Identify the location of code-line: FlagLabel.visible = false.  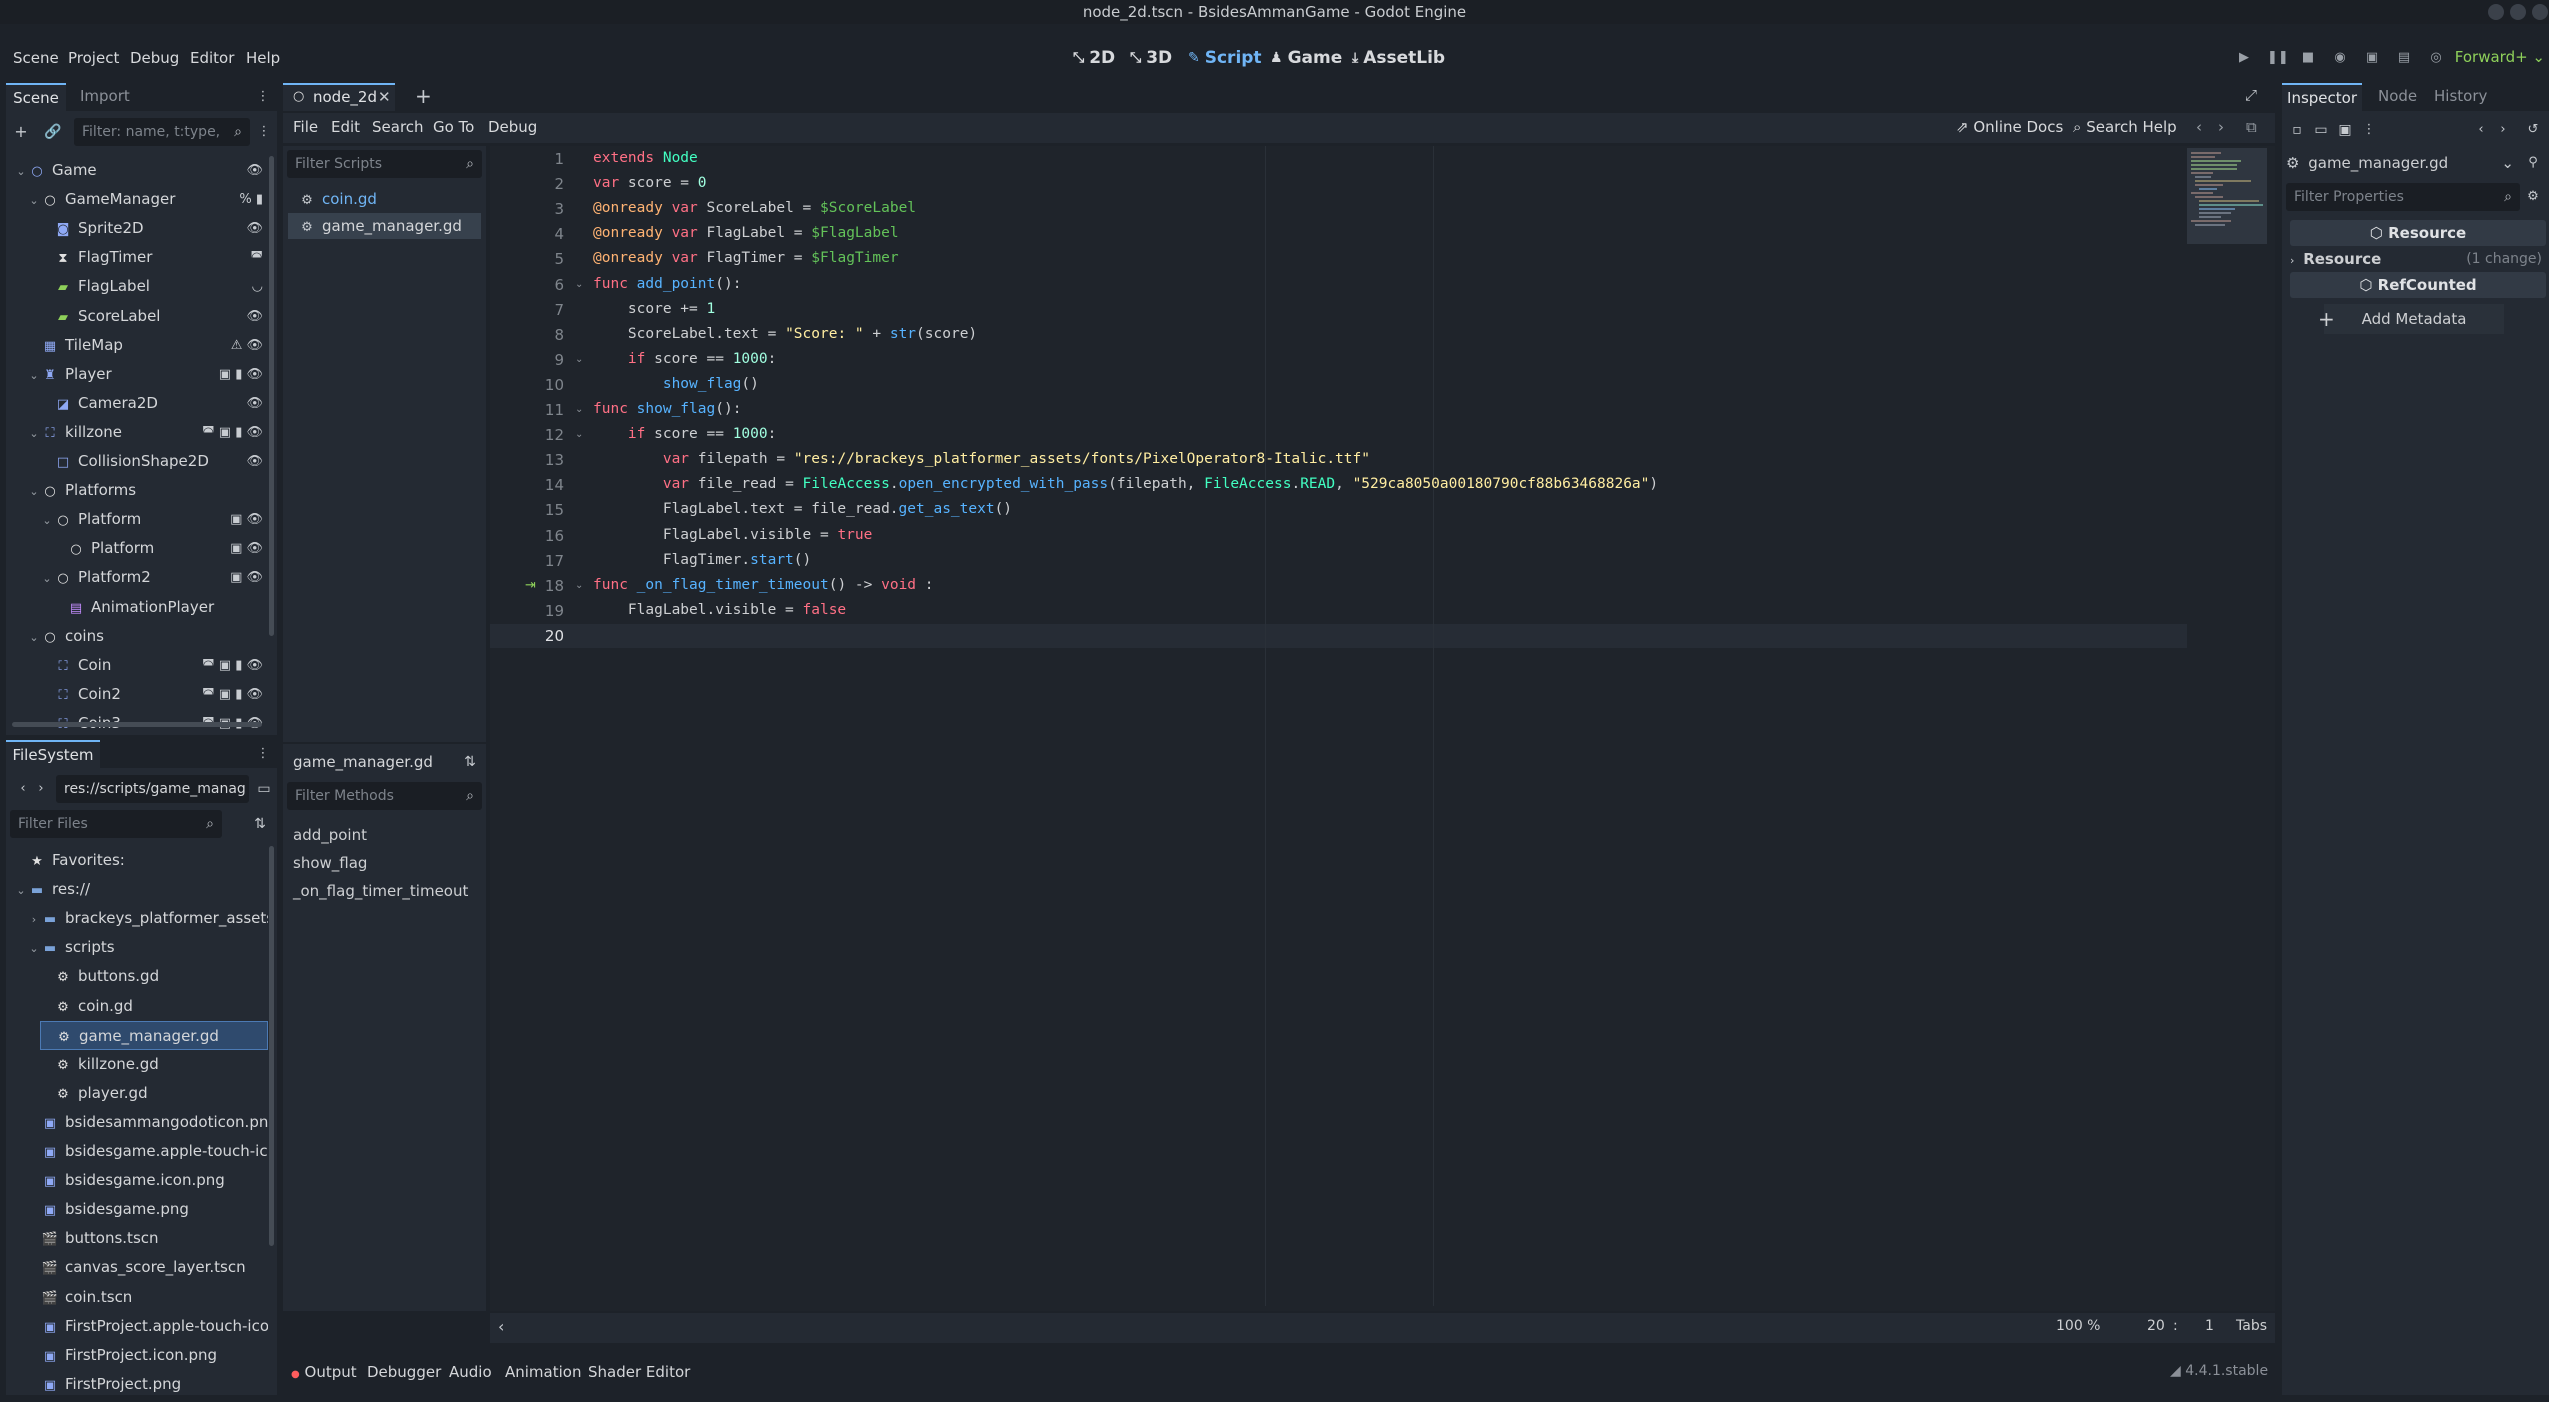
(719, 610).